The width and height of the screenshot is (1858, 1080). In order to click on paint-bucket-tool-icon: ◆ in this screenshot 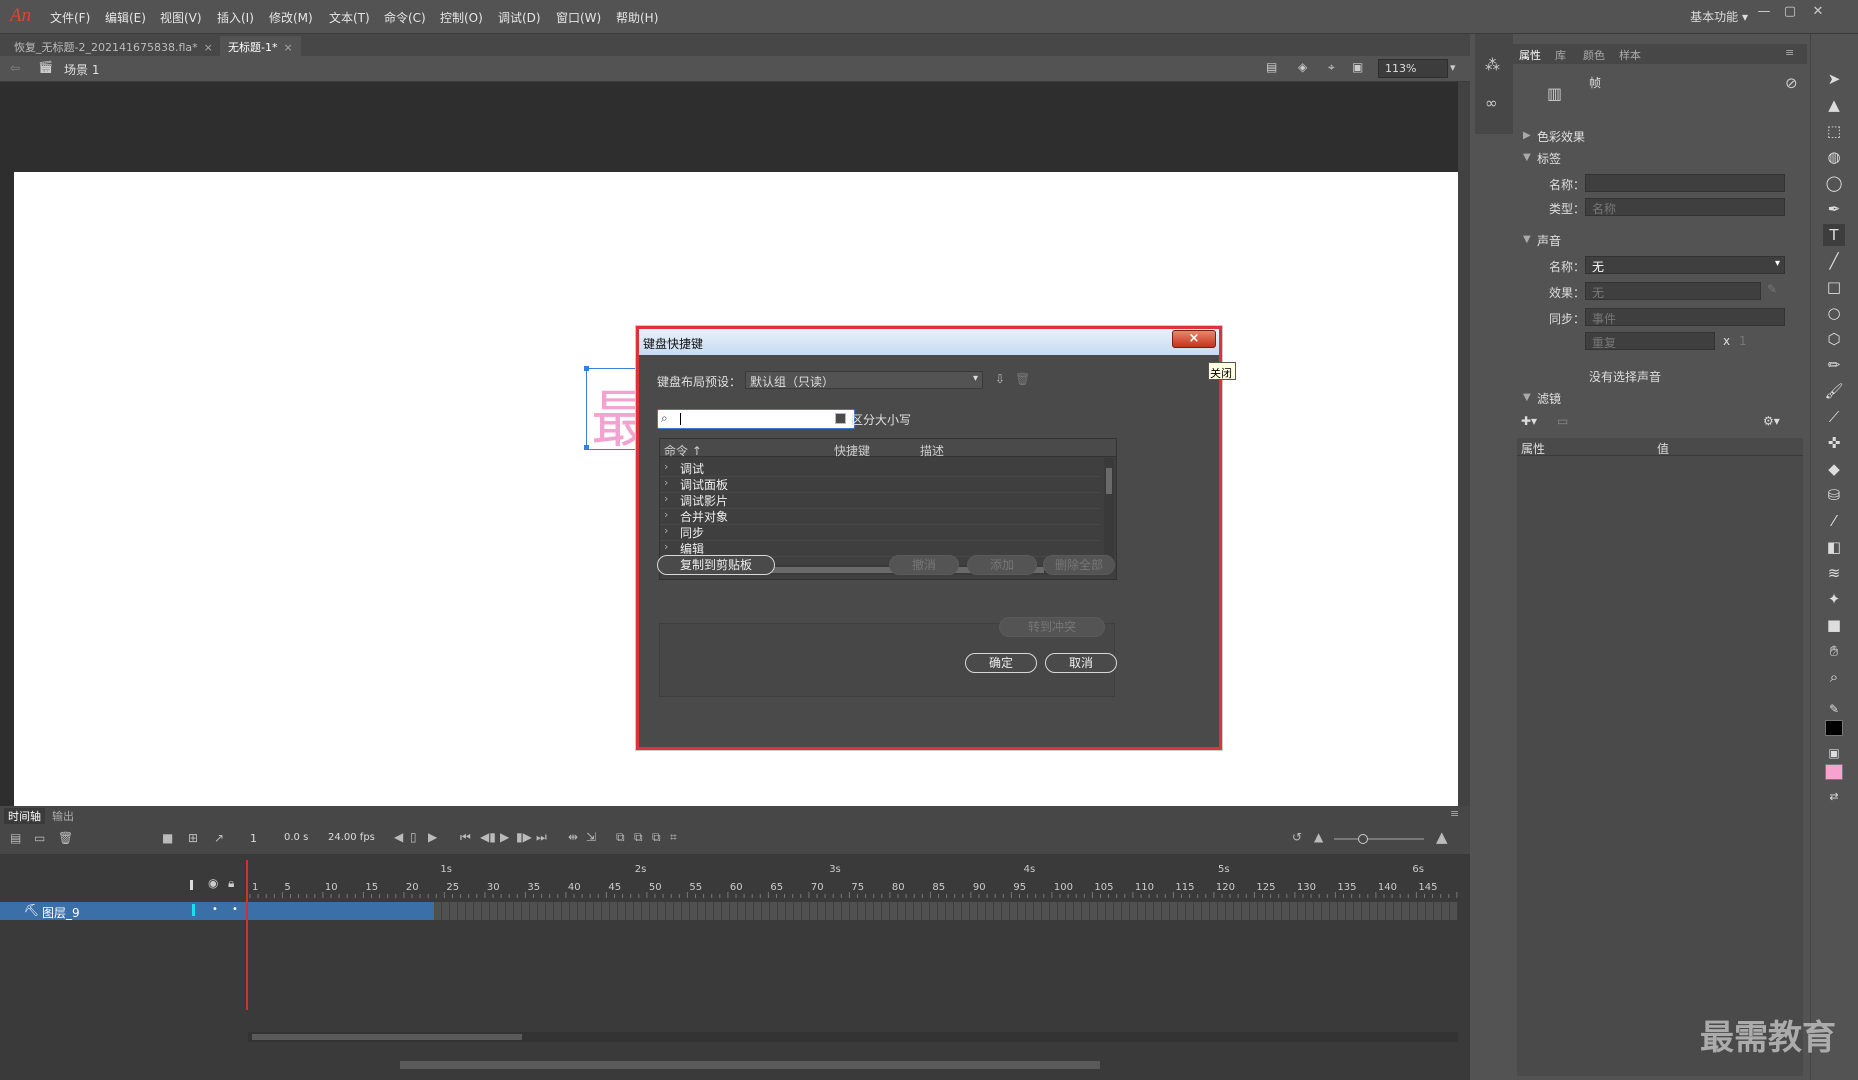, I will do `click(1834, 469)`.